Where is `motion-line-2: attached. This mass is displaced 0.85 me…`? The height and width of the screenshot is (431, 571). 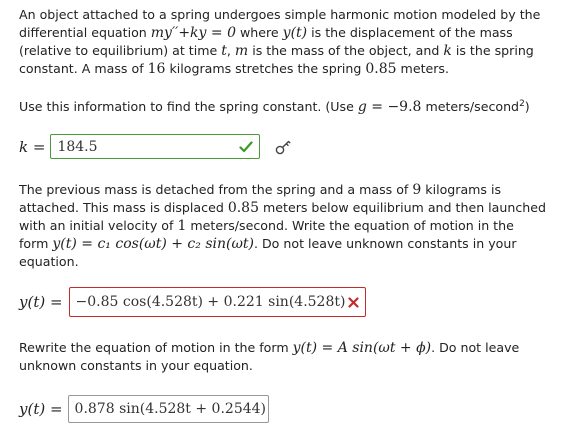 motion-line-2: attached. This mass is displaced 0.85 me… is located at coordinates (283, 208).